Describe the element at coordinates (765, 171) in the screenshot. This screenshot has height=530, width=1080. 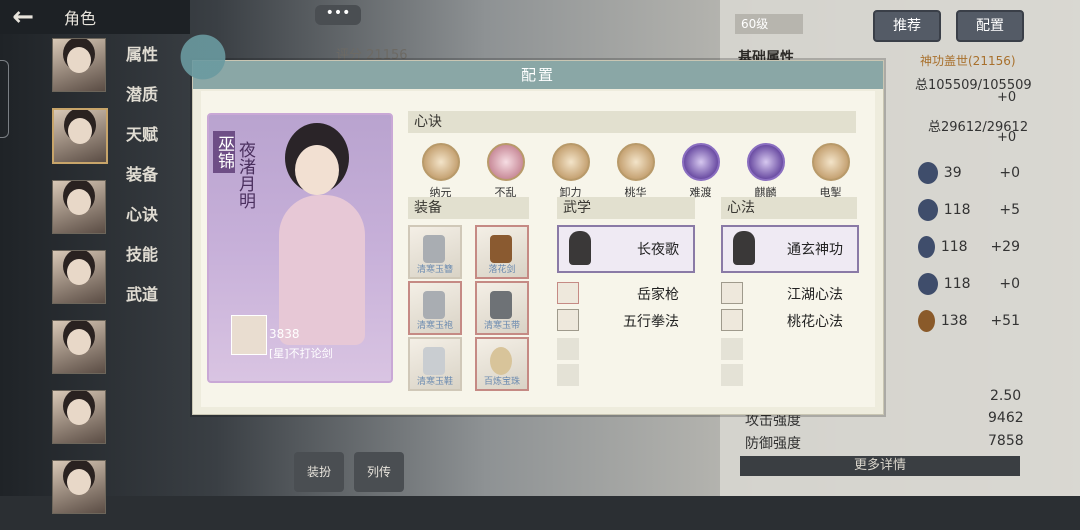
I see `xinjue-item: 麒麟` at that location.